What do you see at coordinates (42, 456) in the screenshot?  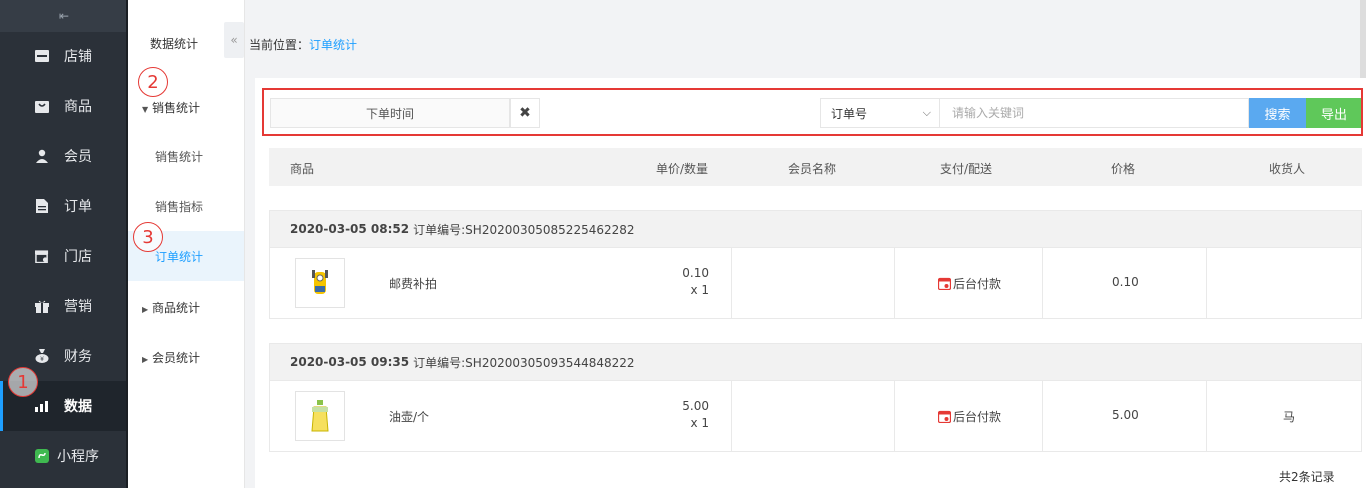 I see `miniprogram-icon` at bounding box center [42, 456].